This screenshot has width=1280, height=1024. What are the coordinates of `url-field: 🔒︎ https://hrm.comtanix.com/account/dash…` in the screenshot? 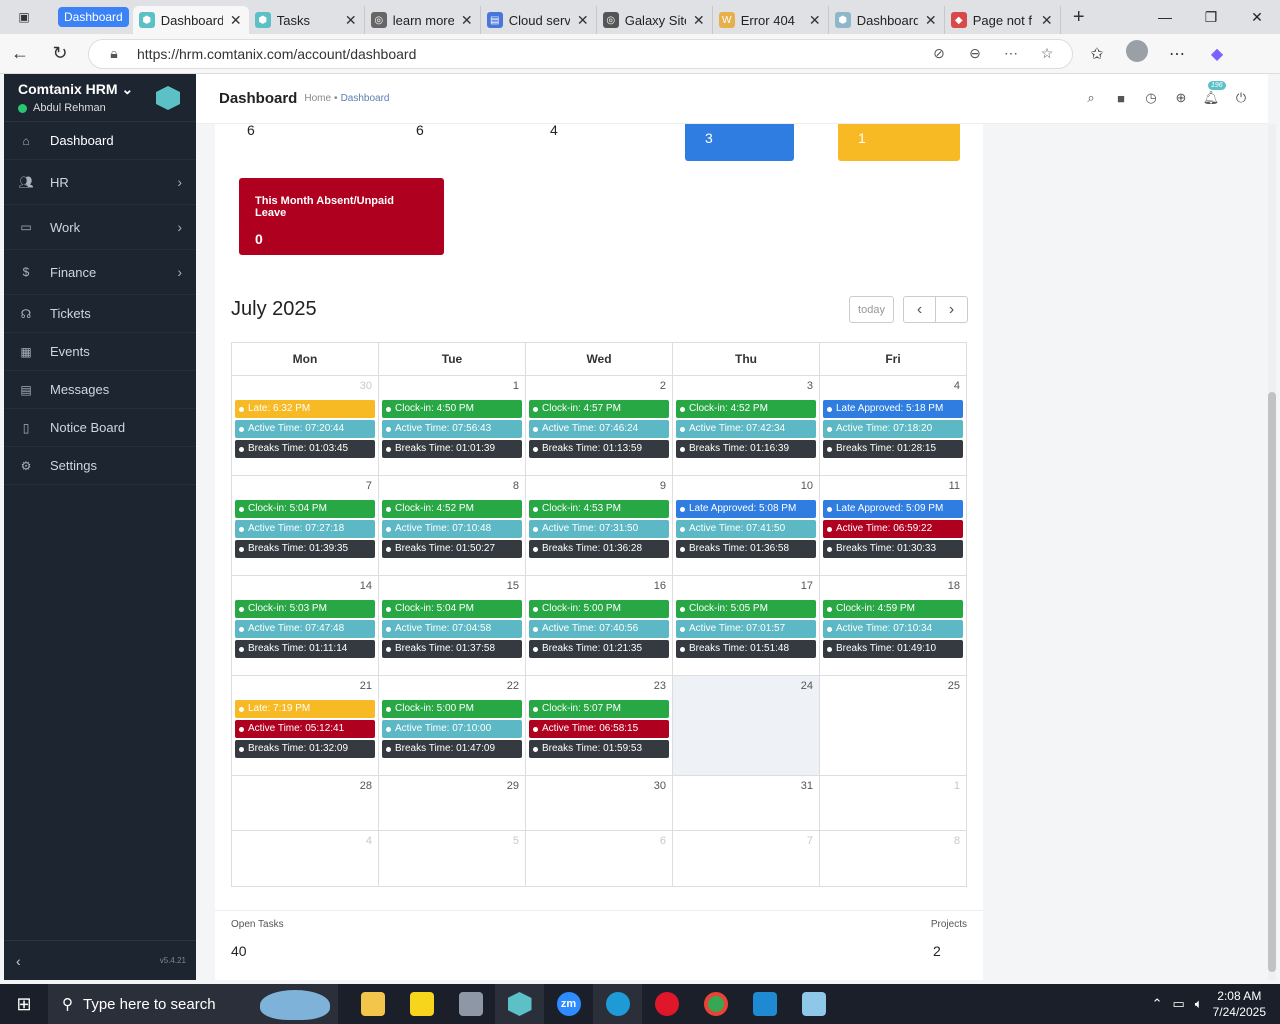 It's located at (580, 53).